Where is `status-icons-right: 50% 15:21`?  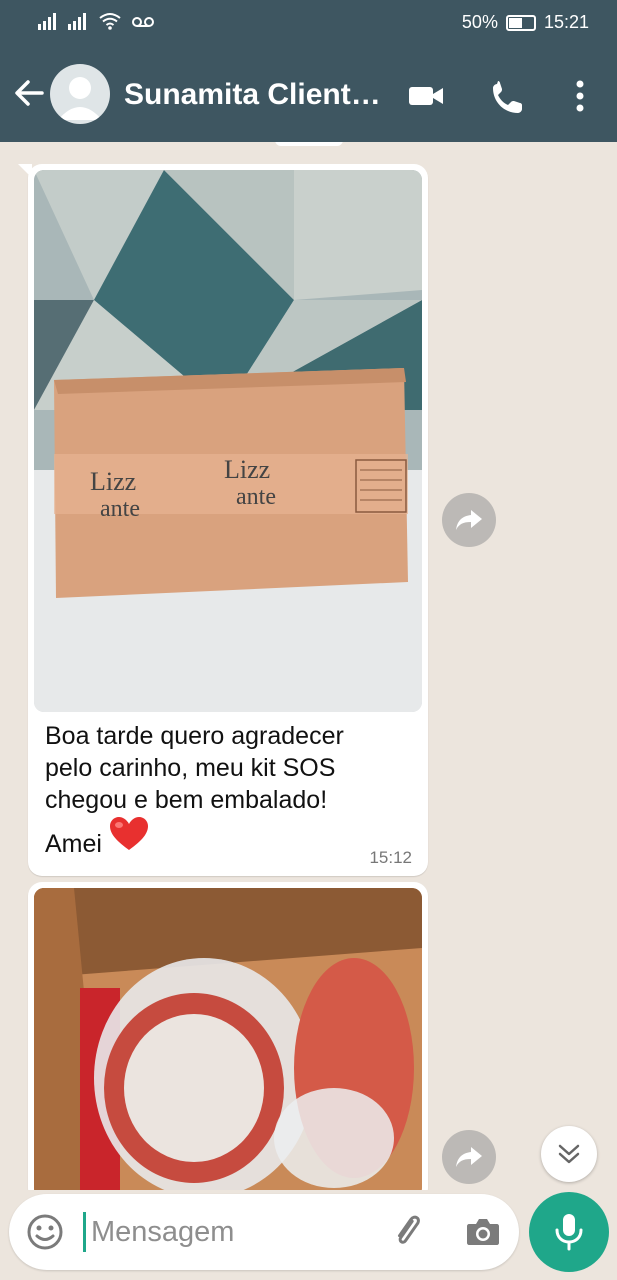
status-icons-right: 50% 15:21 is located at coordinates (525, 22).